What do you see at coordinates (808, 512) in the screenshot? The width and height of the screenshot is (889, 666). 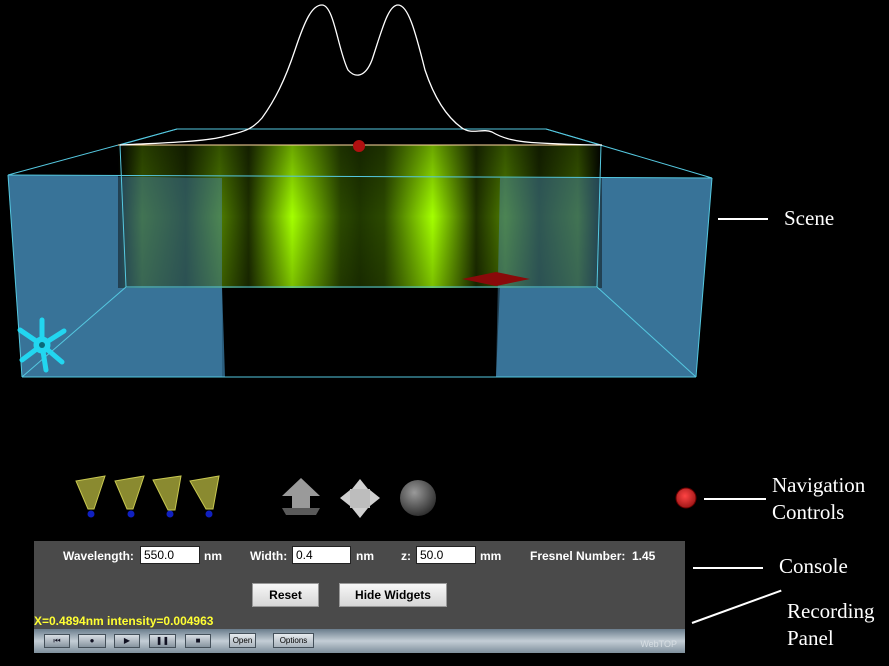 I see `navigation-callout-line2: Controls` at bounding box center [808, 512].